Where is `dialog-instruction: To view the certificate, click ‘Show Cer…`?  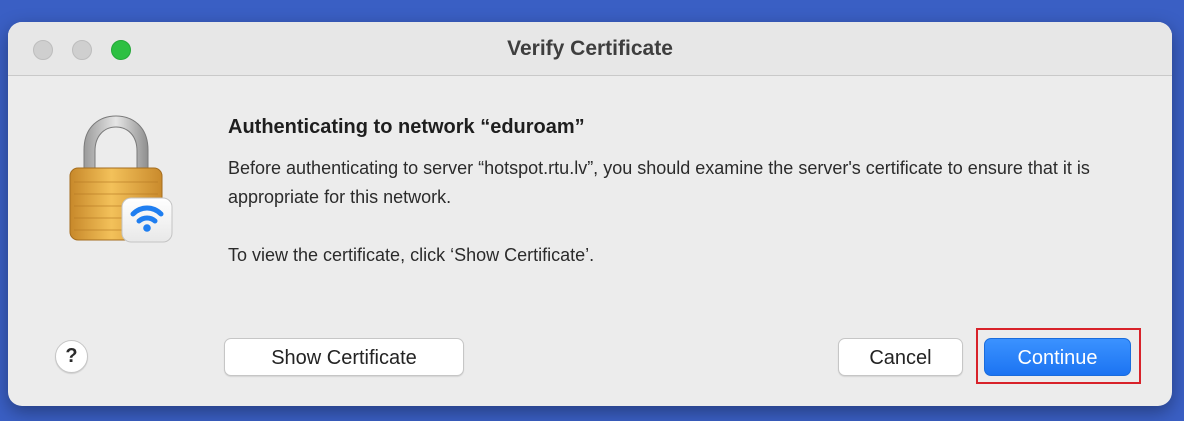
dialog-instruction: To view the certificate, click ‘Show Cer… is located at coordinates (411, 255).